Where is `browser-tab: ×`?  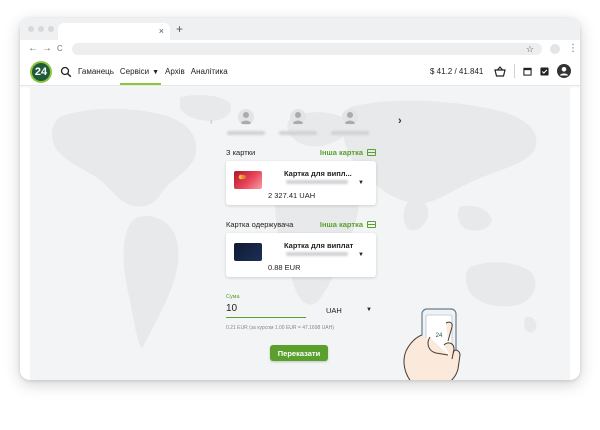
browser-tab: × is located at coordinates (114, 31).